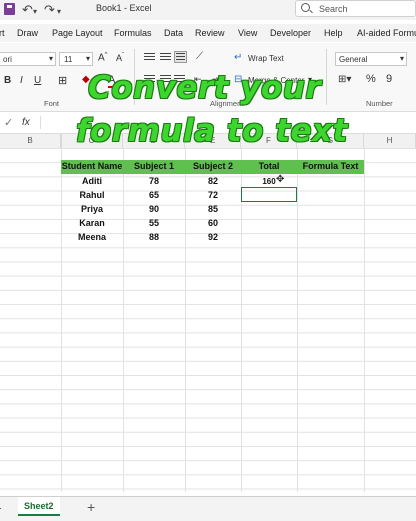 Image resolution: width=416 pixels, height=521 pixels. What do you see at coordinates (154, 167) in the screenshot?
I see `header-subject-1: Subject 1` at bounding box center [154, 167].